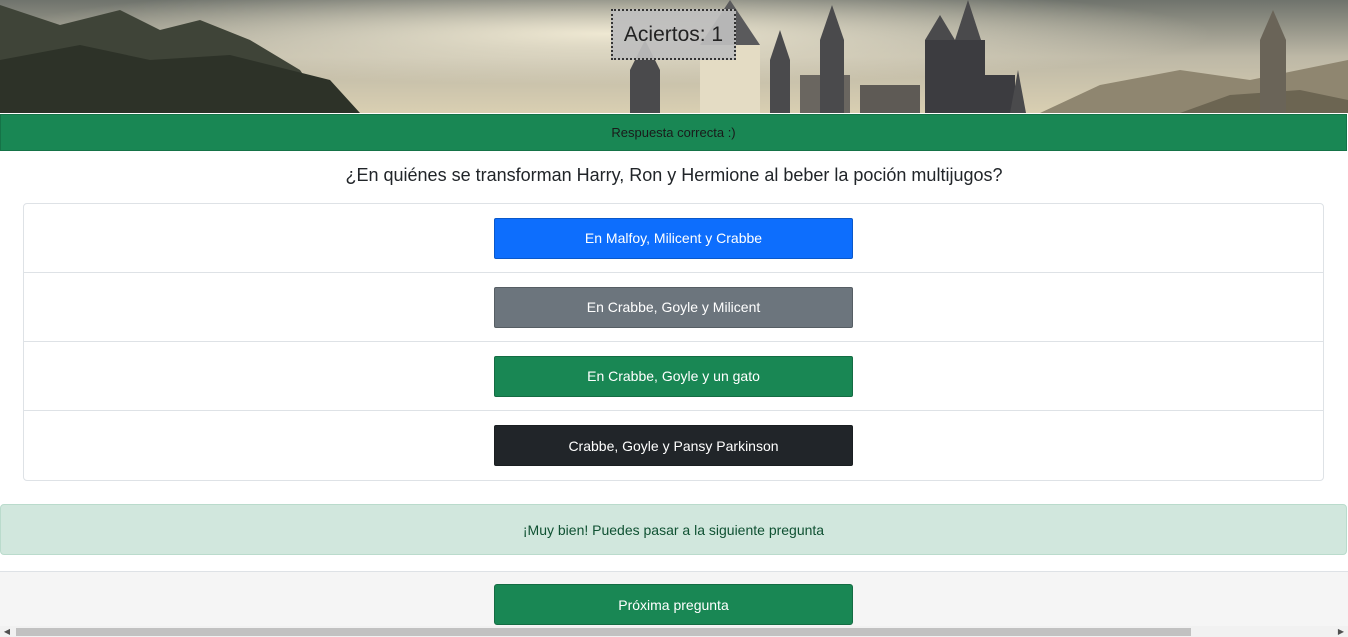 This screenshot has width=1348, height=637. I want to click on scroll-right-arrow-icon: ▶, so click(1341, 631).